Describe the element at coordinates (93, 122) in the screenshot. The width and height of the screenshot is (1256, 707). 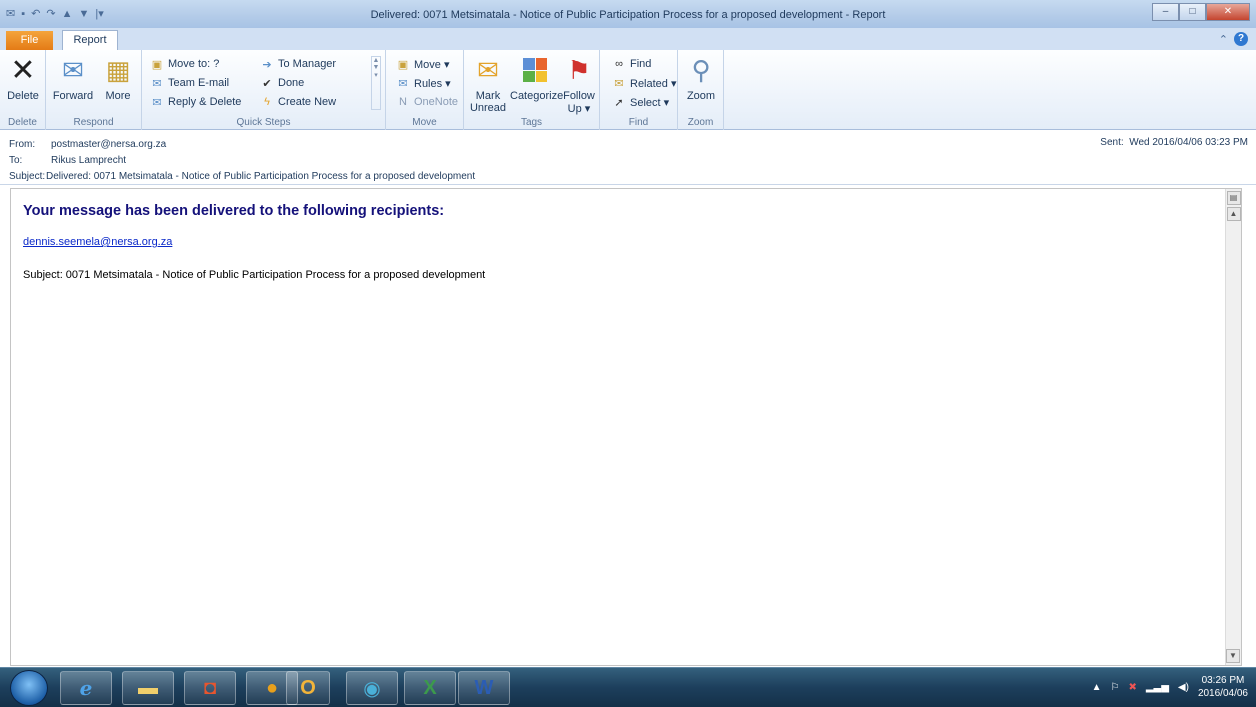
I see `respond-group-label: Respond` at that location.